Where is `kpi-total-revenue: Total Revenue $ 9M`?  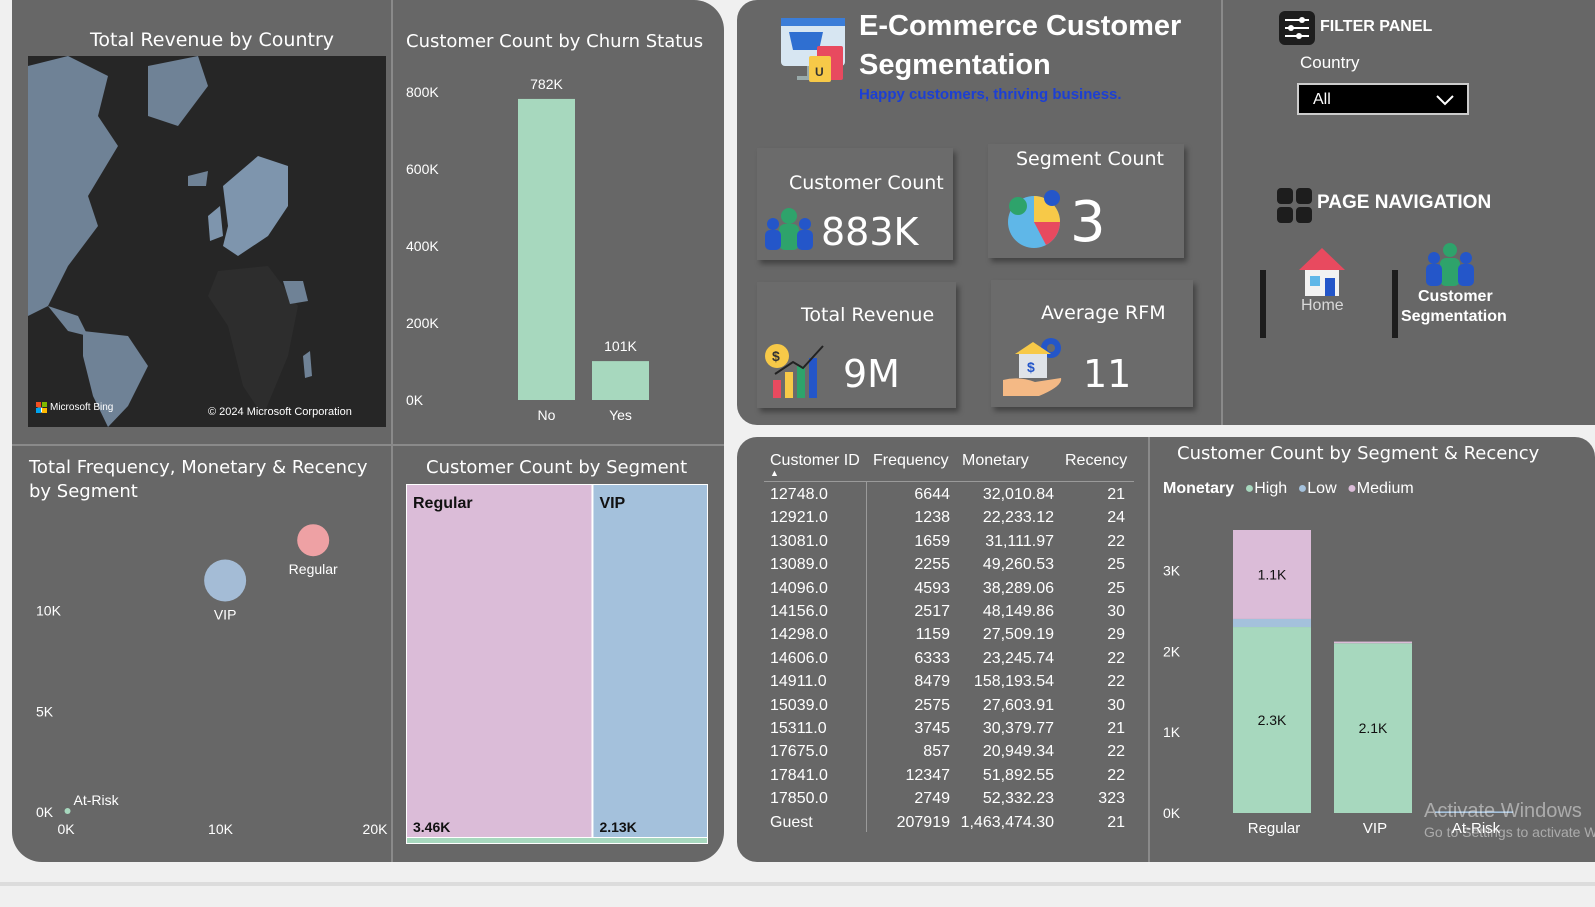
kpi-total-revenue: Total Revenue $ 9M is located at coordinates (856, 345).